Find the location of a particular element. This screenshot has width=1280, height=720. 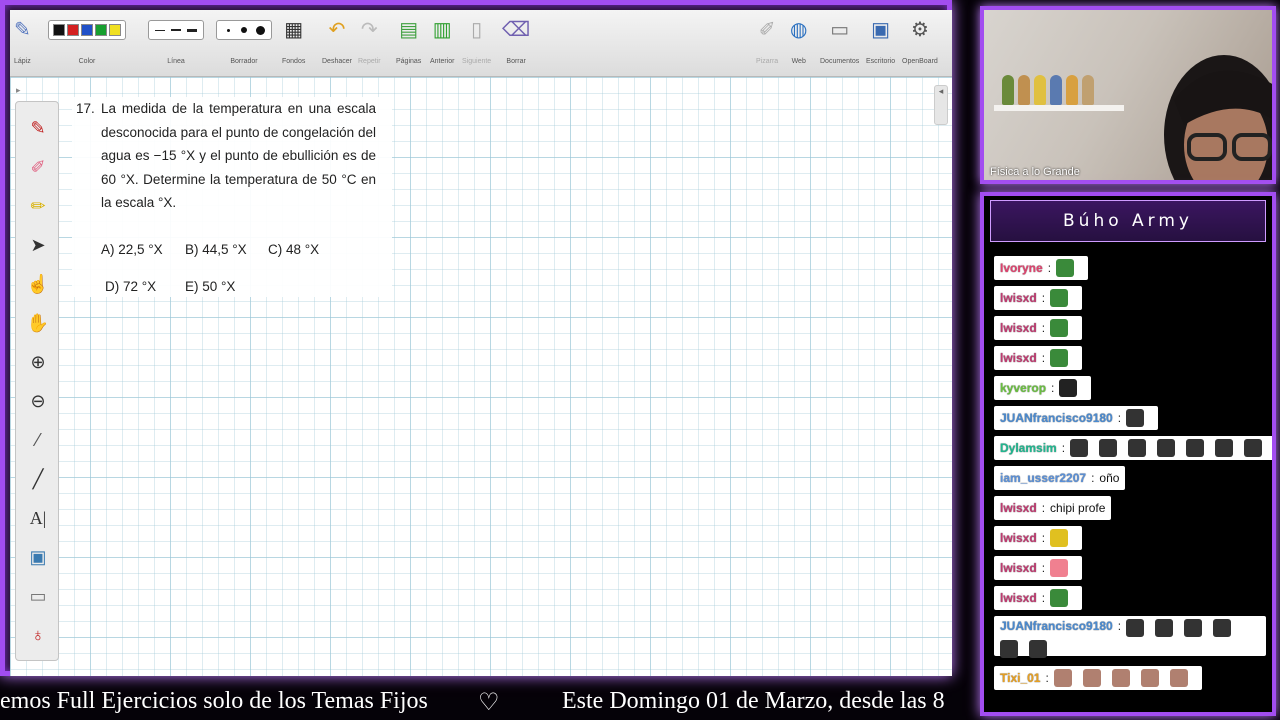

chat-header: Búho Army is located at coordinates (1128, 221).